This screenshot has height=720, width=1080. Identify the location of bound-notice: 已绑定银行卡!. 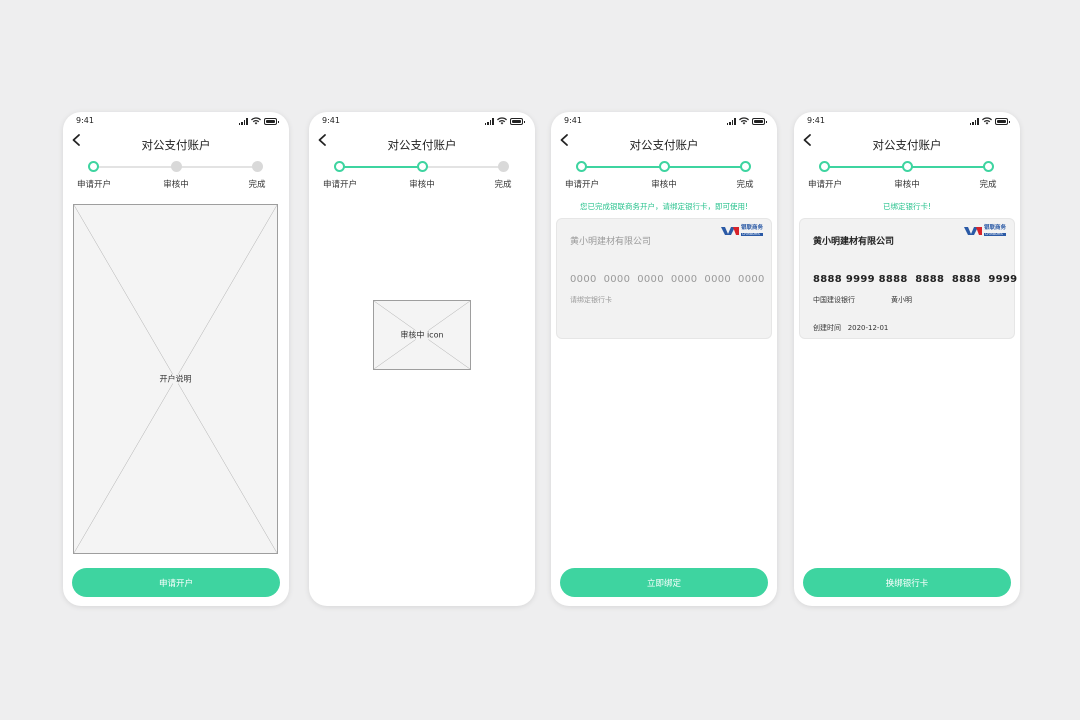
(906, 206).